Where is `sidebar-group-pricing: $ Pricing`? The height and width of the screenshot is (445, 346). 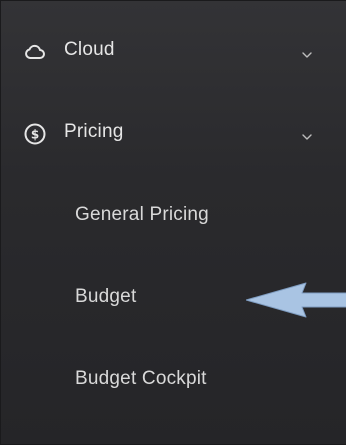
sidebar-group-pricing: $ Pricing is located at coordinates (173, 133).